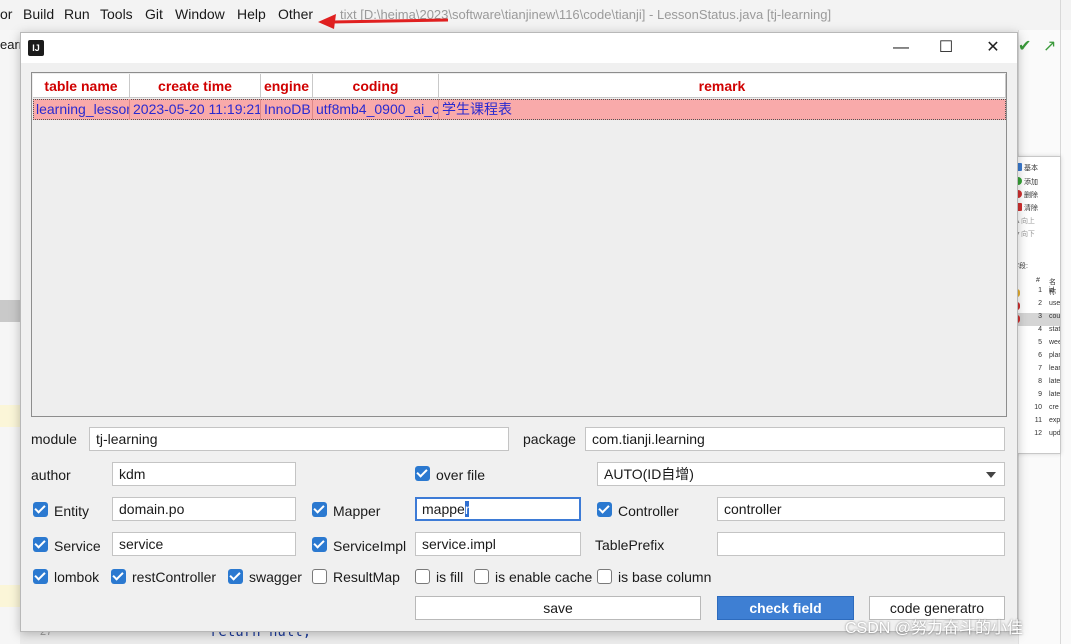 This screenshot has width=1071, height=644. What do you see at coordinates (299, 439) in the screenshot?
I see `module-input: tj-learning` at bounding box center [299, 439].